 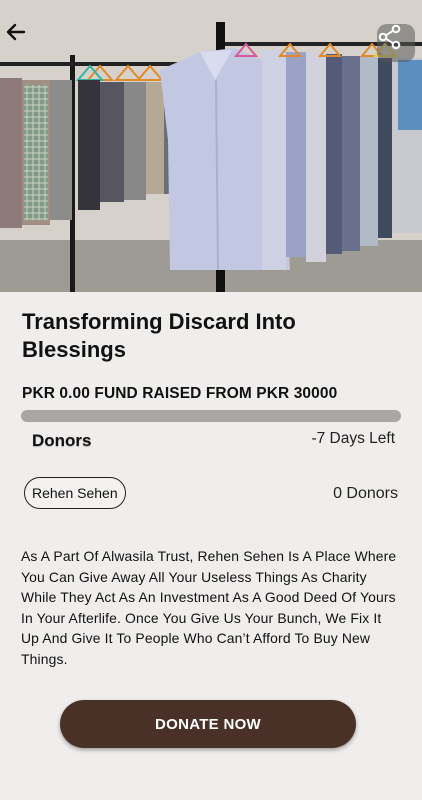 I want to click on back-button, so click(x=20, y=36).